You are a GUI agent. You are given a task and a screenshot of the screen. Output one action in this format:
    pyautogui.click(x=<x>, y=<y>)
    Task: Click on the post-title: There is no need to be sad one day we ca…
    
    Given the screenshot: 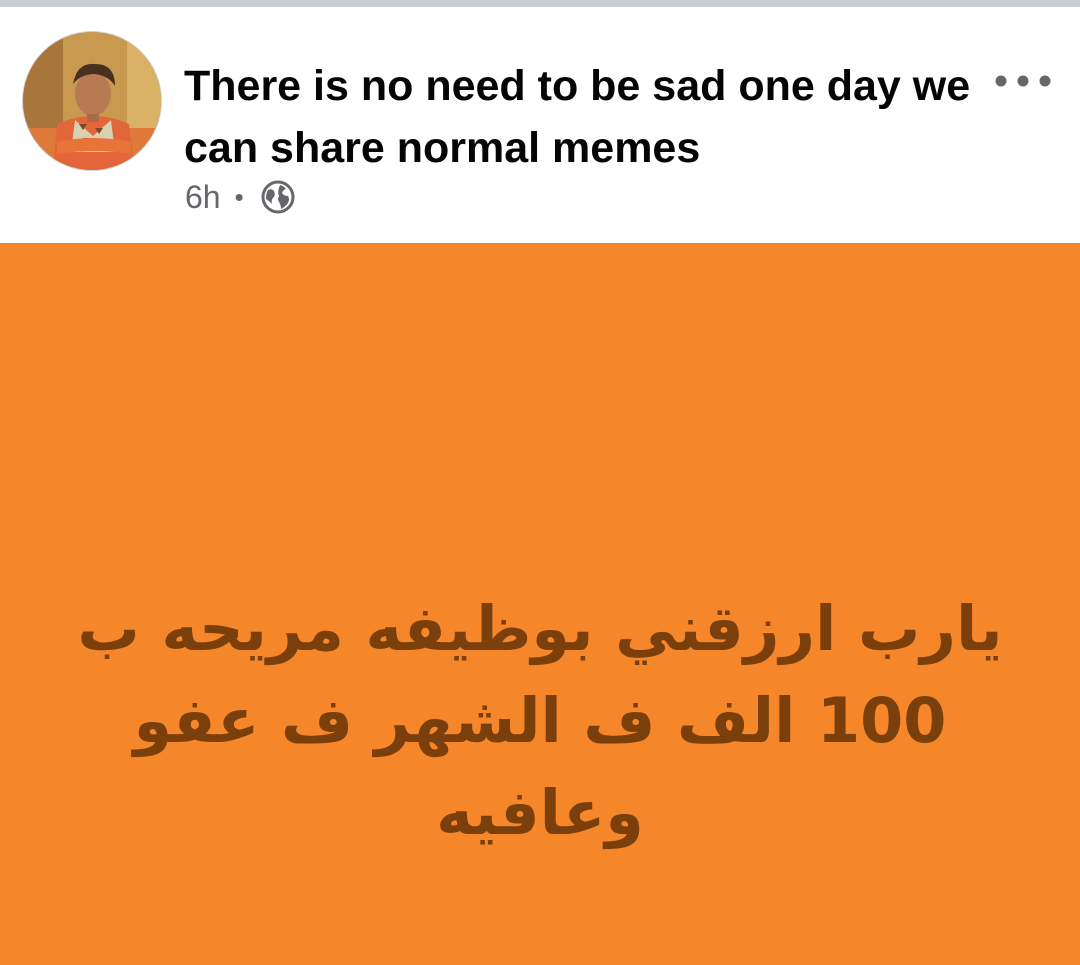 What is the action you would take?
    pyautogui.click(x=577, y=117)
    